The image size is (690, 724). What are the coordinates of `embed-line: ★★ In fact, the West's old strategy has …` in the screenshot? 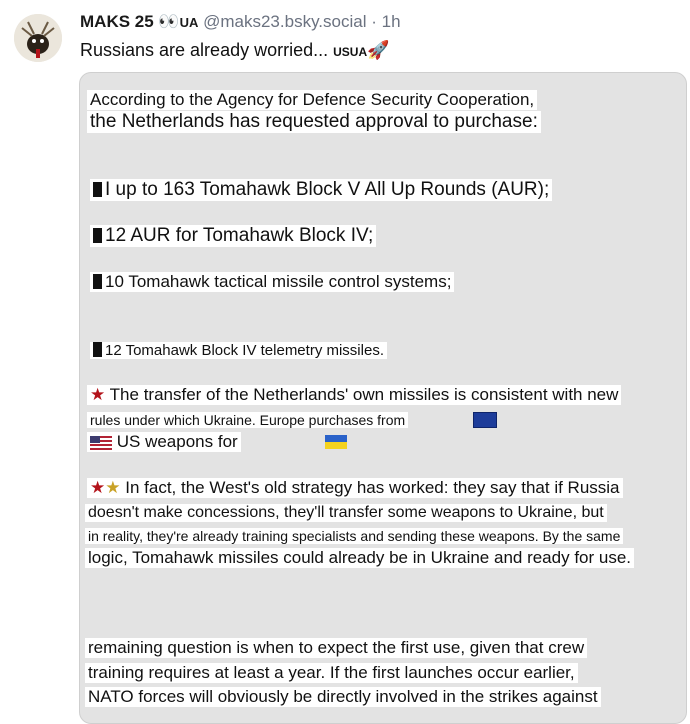 It's located at (355, 488).